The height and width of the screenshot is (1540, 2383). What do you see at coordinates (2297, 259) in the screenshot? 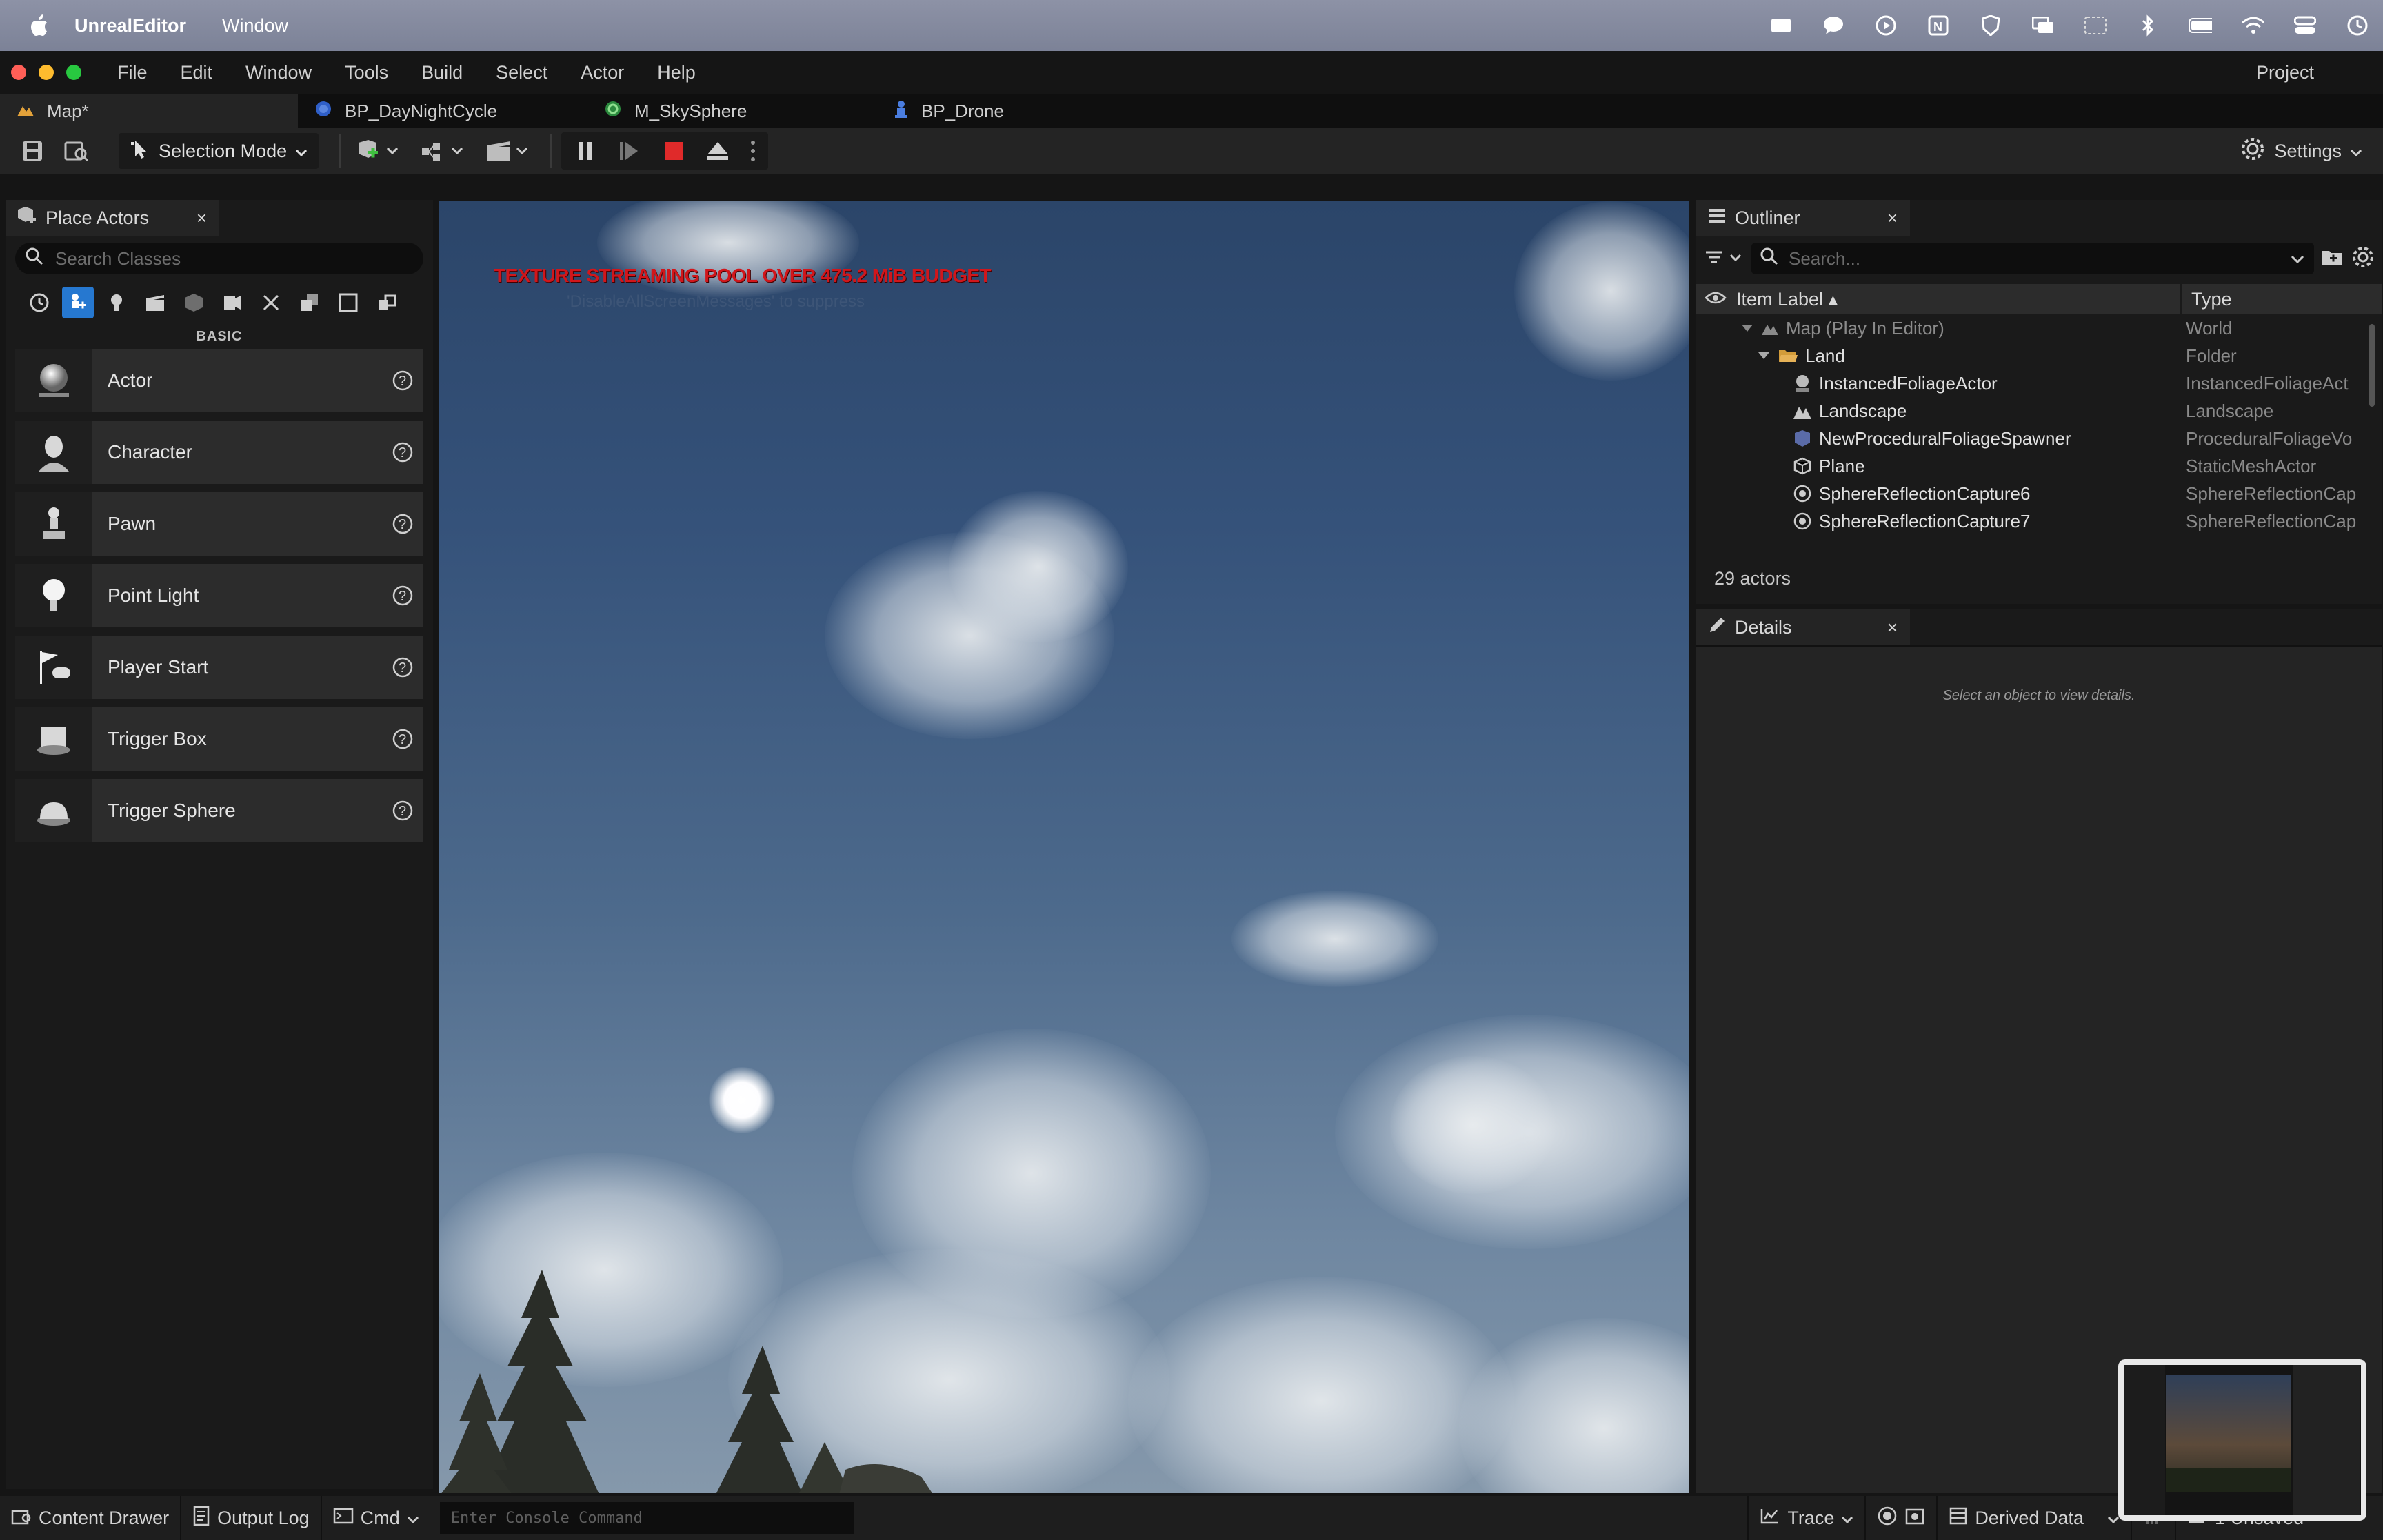
I see `chevron-down-icon` at bounding box center [2297, 259].